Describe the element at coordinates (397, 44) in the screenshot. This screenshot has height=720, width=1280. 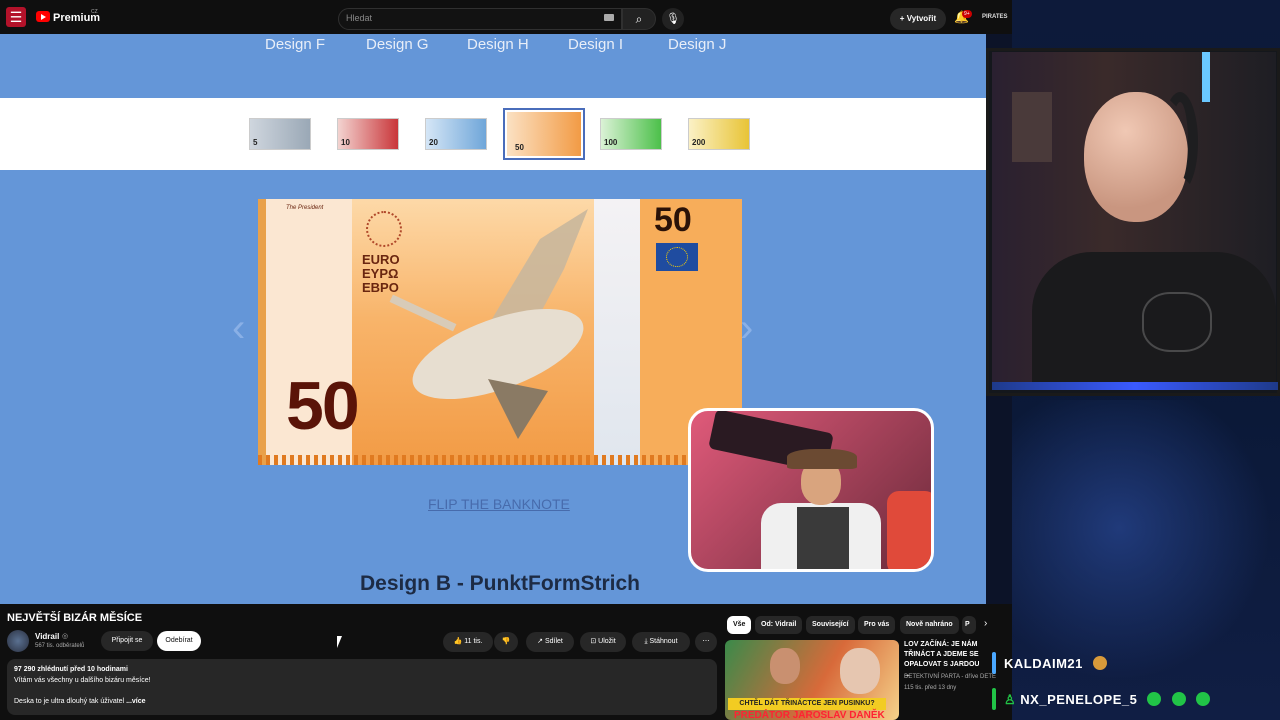
I see `tab-design-g: Design G` at that location.